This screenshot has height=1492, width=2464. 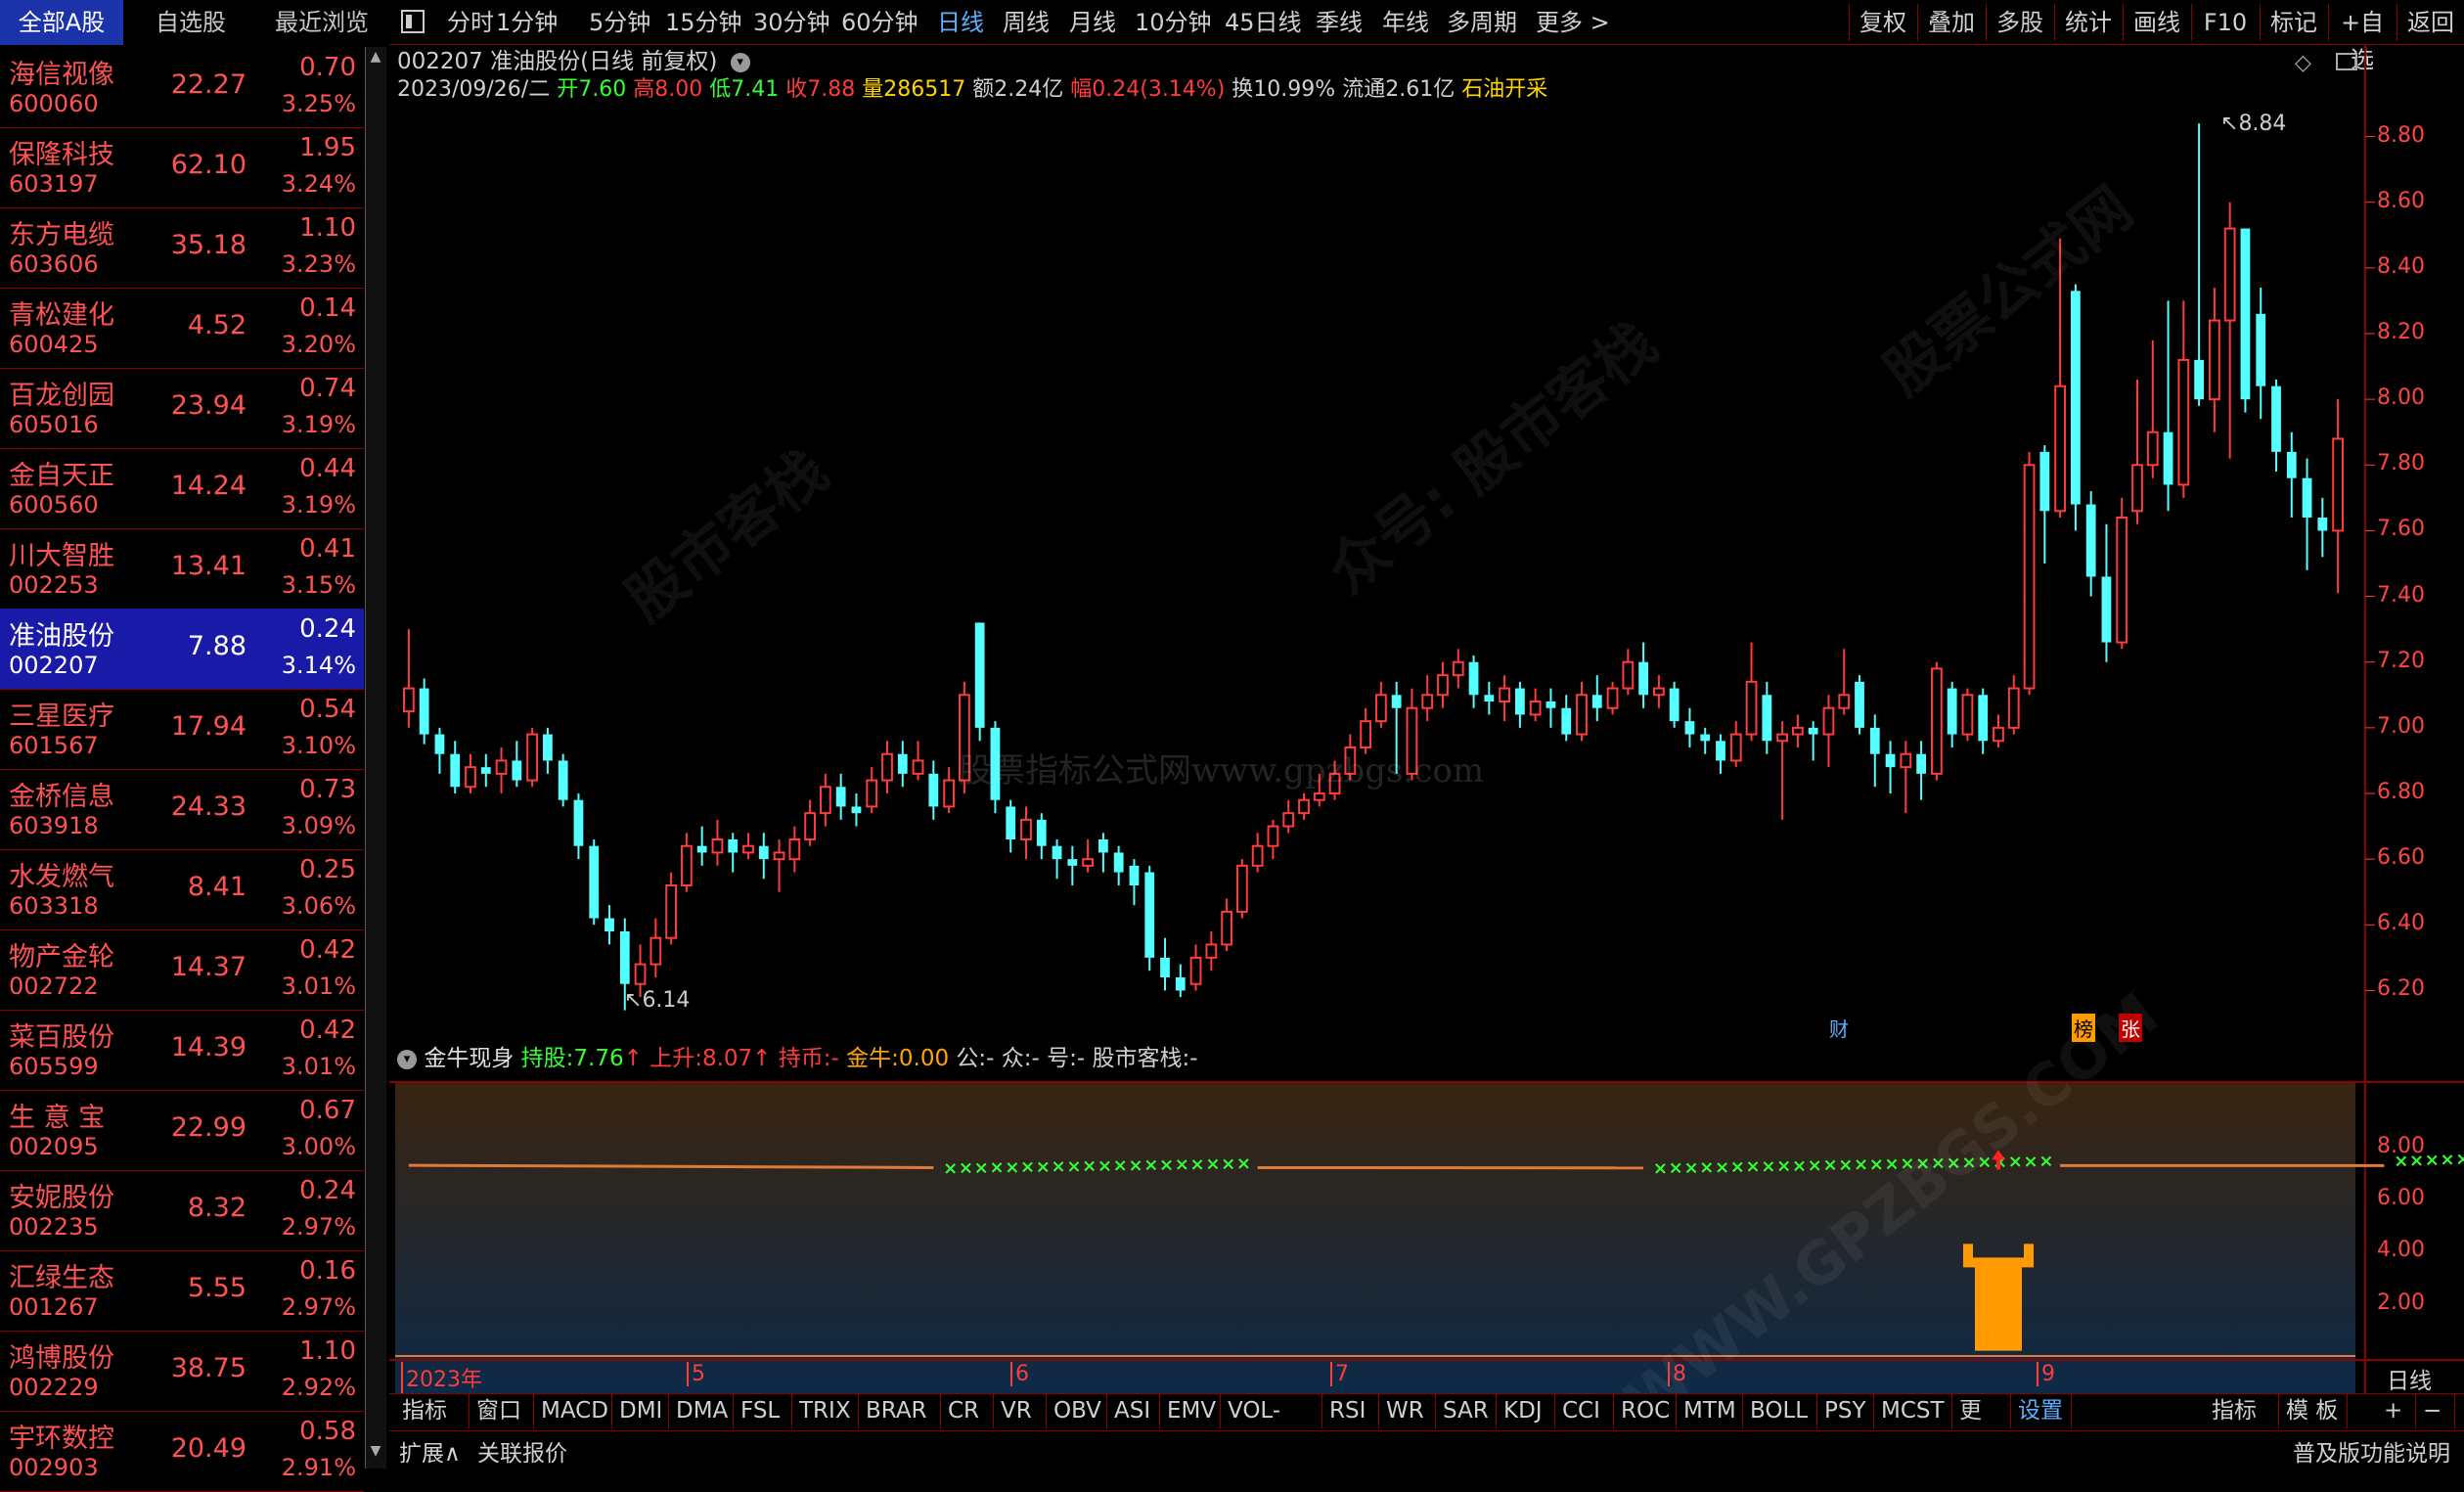 I want to click on stock-row: 金桥信息60391824.330.733.09%, so click(x=182, y=810).